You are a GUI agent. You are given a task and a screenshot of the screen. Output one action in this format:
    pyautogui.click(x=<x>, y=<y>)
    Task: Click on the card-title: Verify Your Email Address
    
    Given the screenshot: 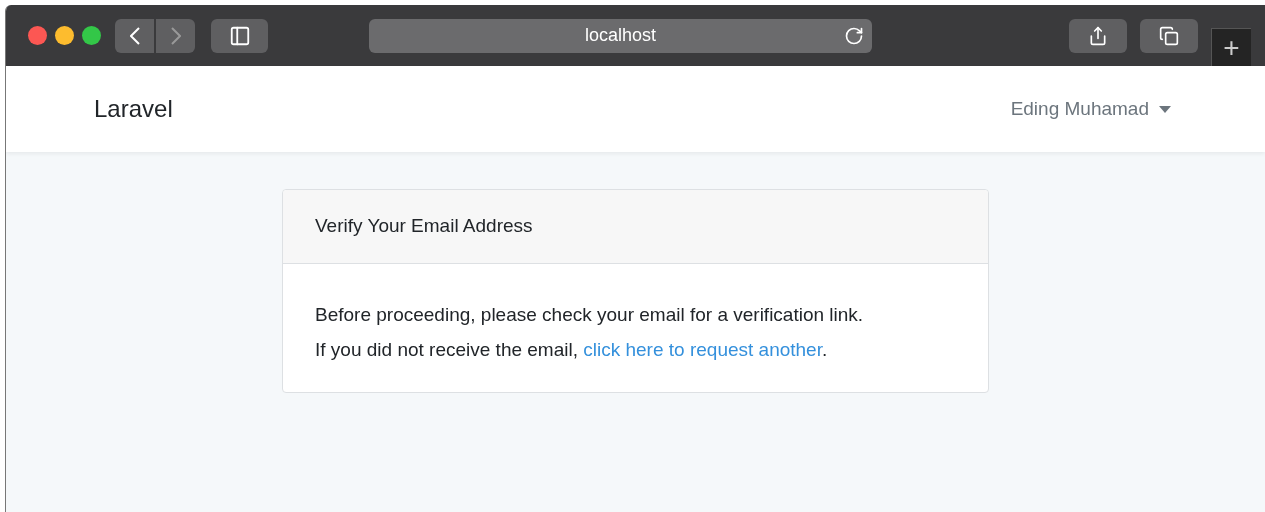 What is the action you would take?
    pyautogui.click(x=424, y=226)
    